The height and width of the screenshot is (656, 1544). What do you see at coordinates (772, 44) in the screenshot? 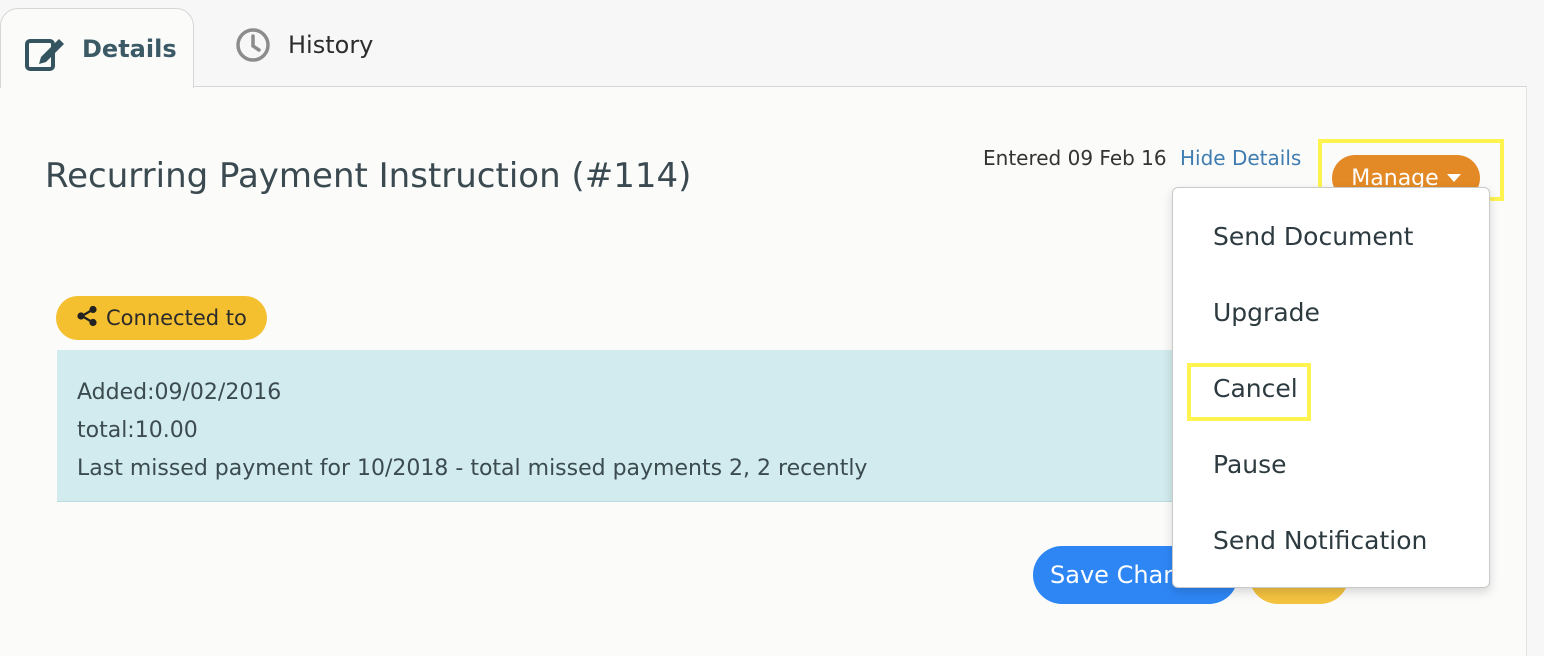
I see `tab-bar: Details History` at bounding box center [772, 44].